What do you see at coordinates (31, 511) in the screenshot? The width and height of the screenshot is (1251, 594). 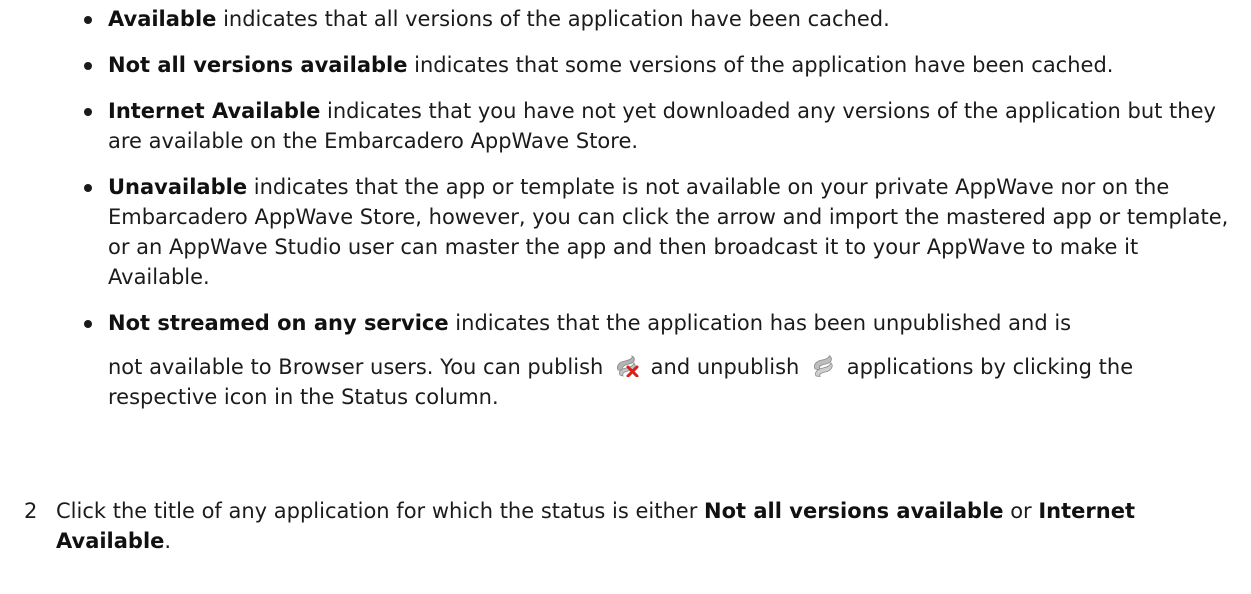 I see `step-number: 2` at bounding box center [31, 511].